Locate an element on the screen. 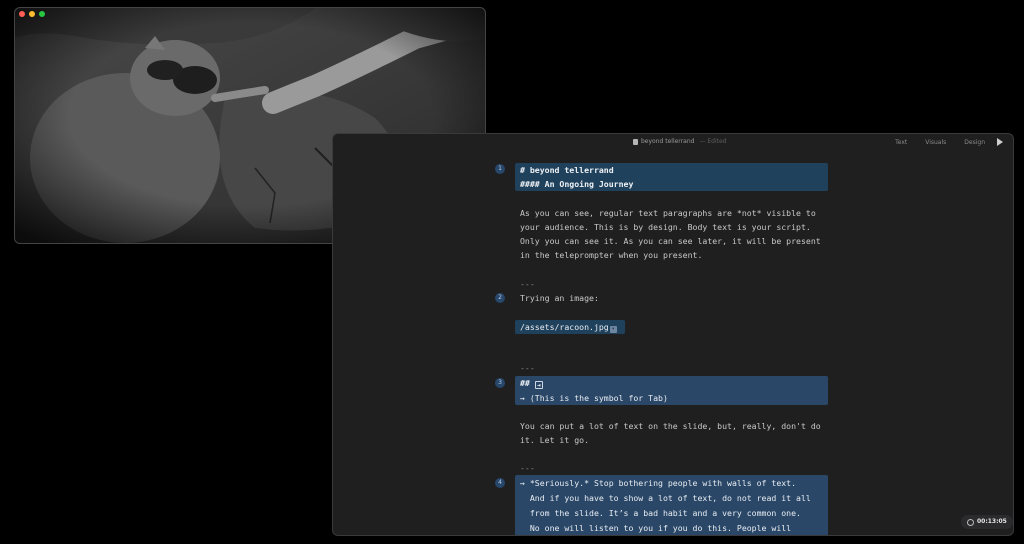 The width and height of the screenshot is (1024, 544). minimize-button is located at coordinates (32, 14).